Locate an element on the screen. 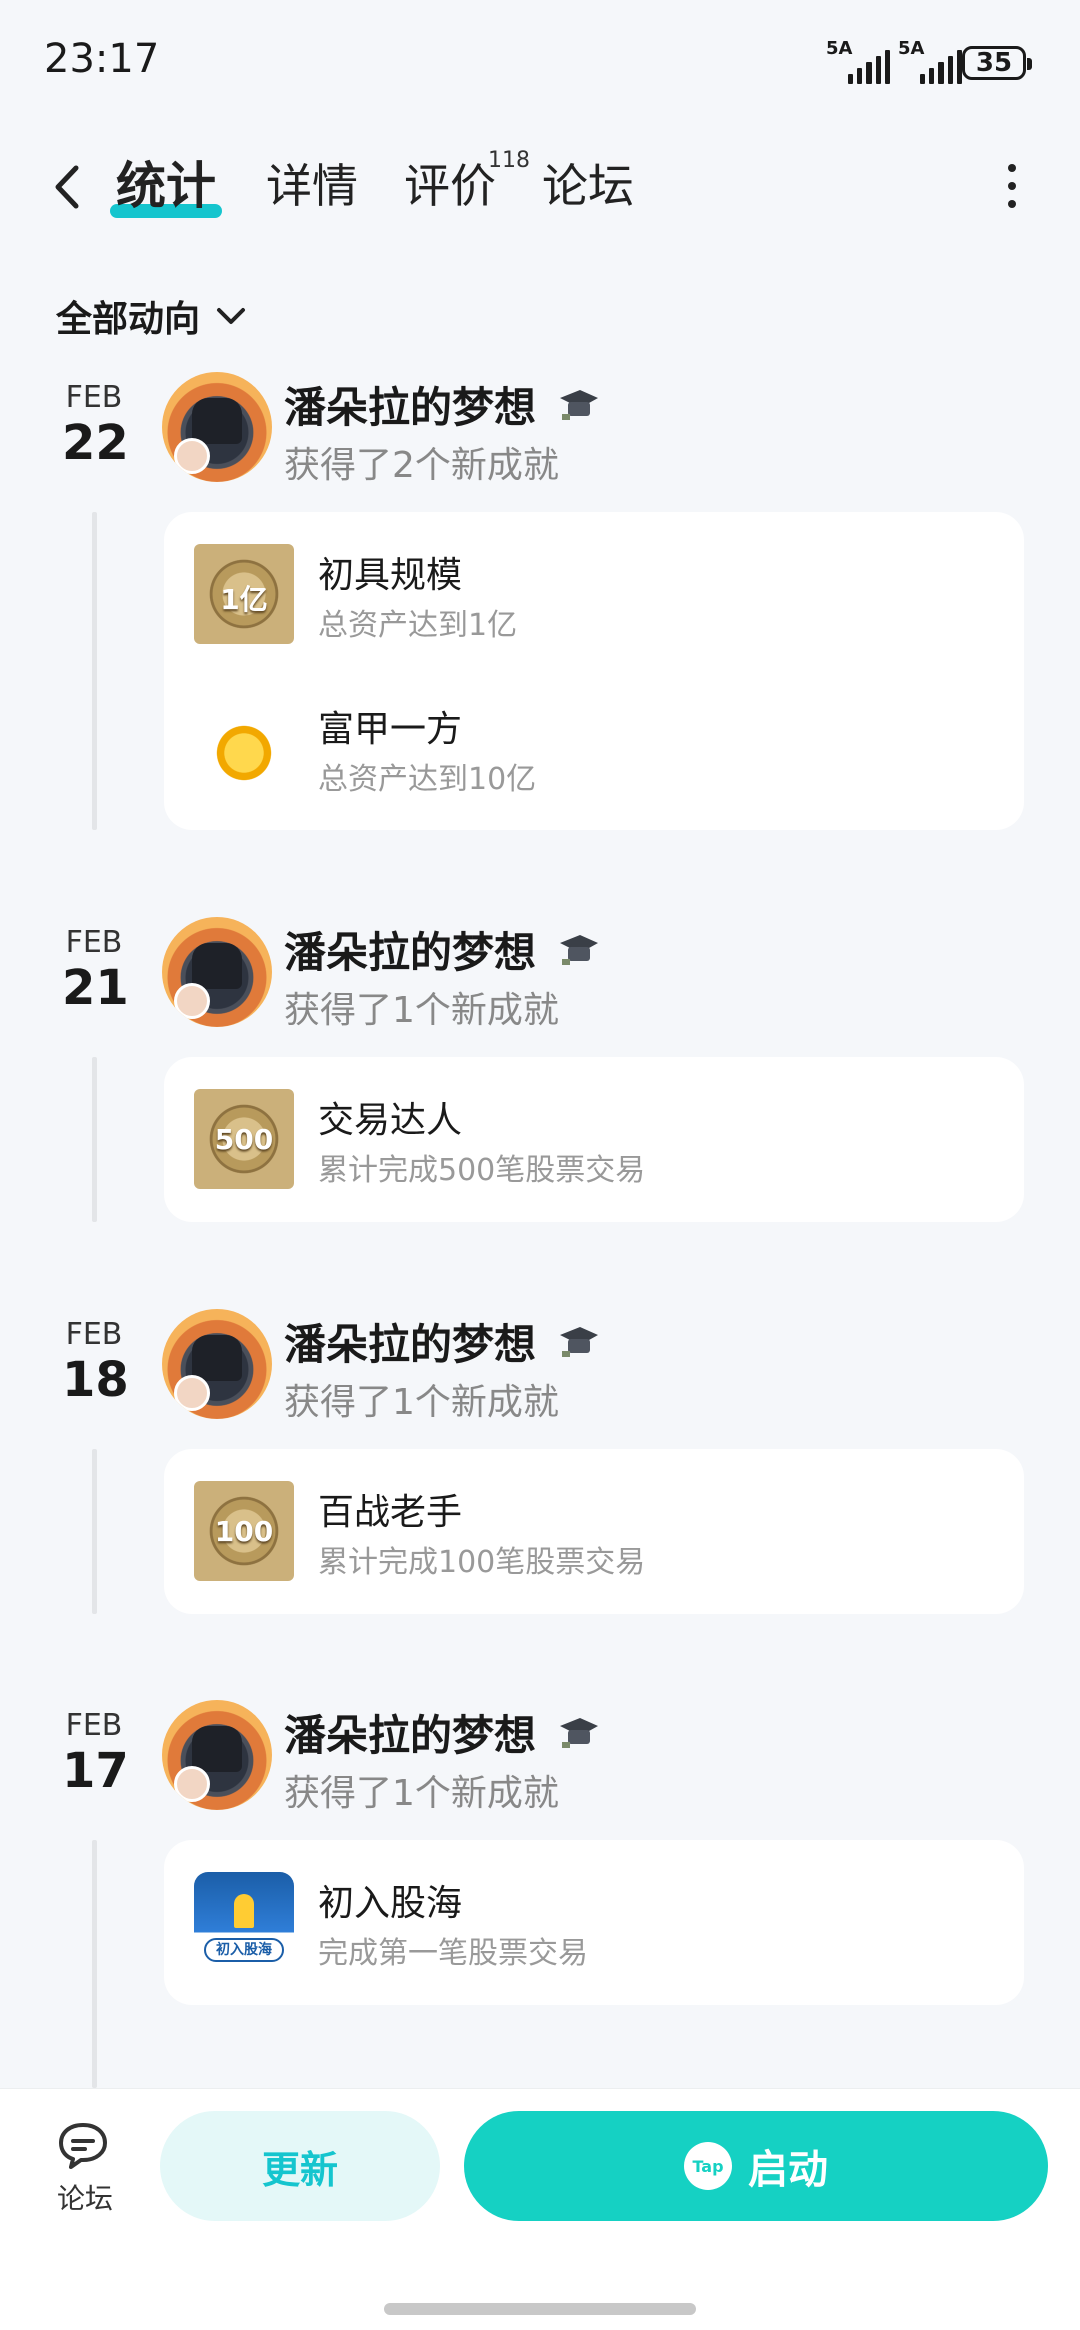  launch-label: 启动 is located at coordinates (788, 2170).